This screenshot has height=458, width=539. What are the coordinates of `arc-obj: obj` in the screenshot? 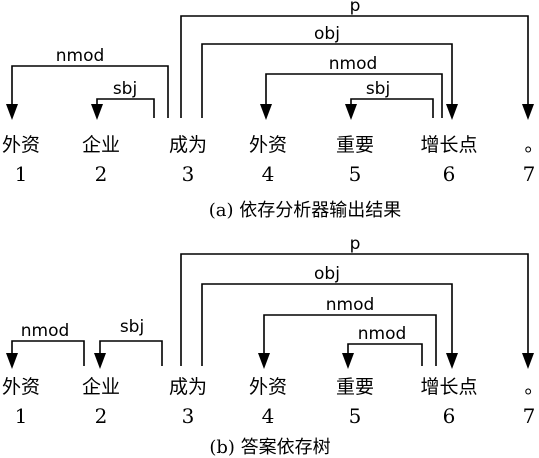 It's located at (329, 316).